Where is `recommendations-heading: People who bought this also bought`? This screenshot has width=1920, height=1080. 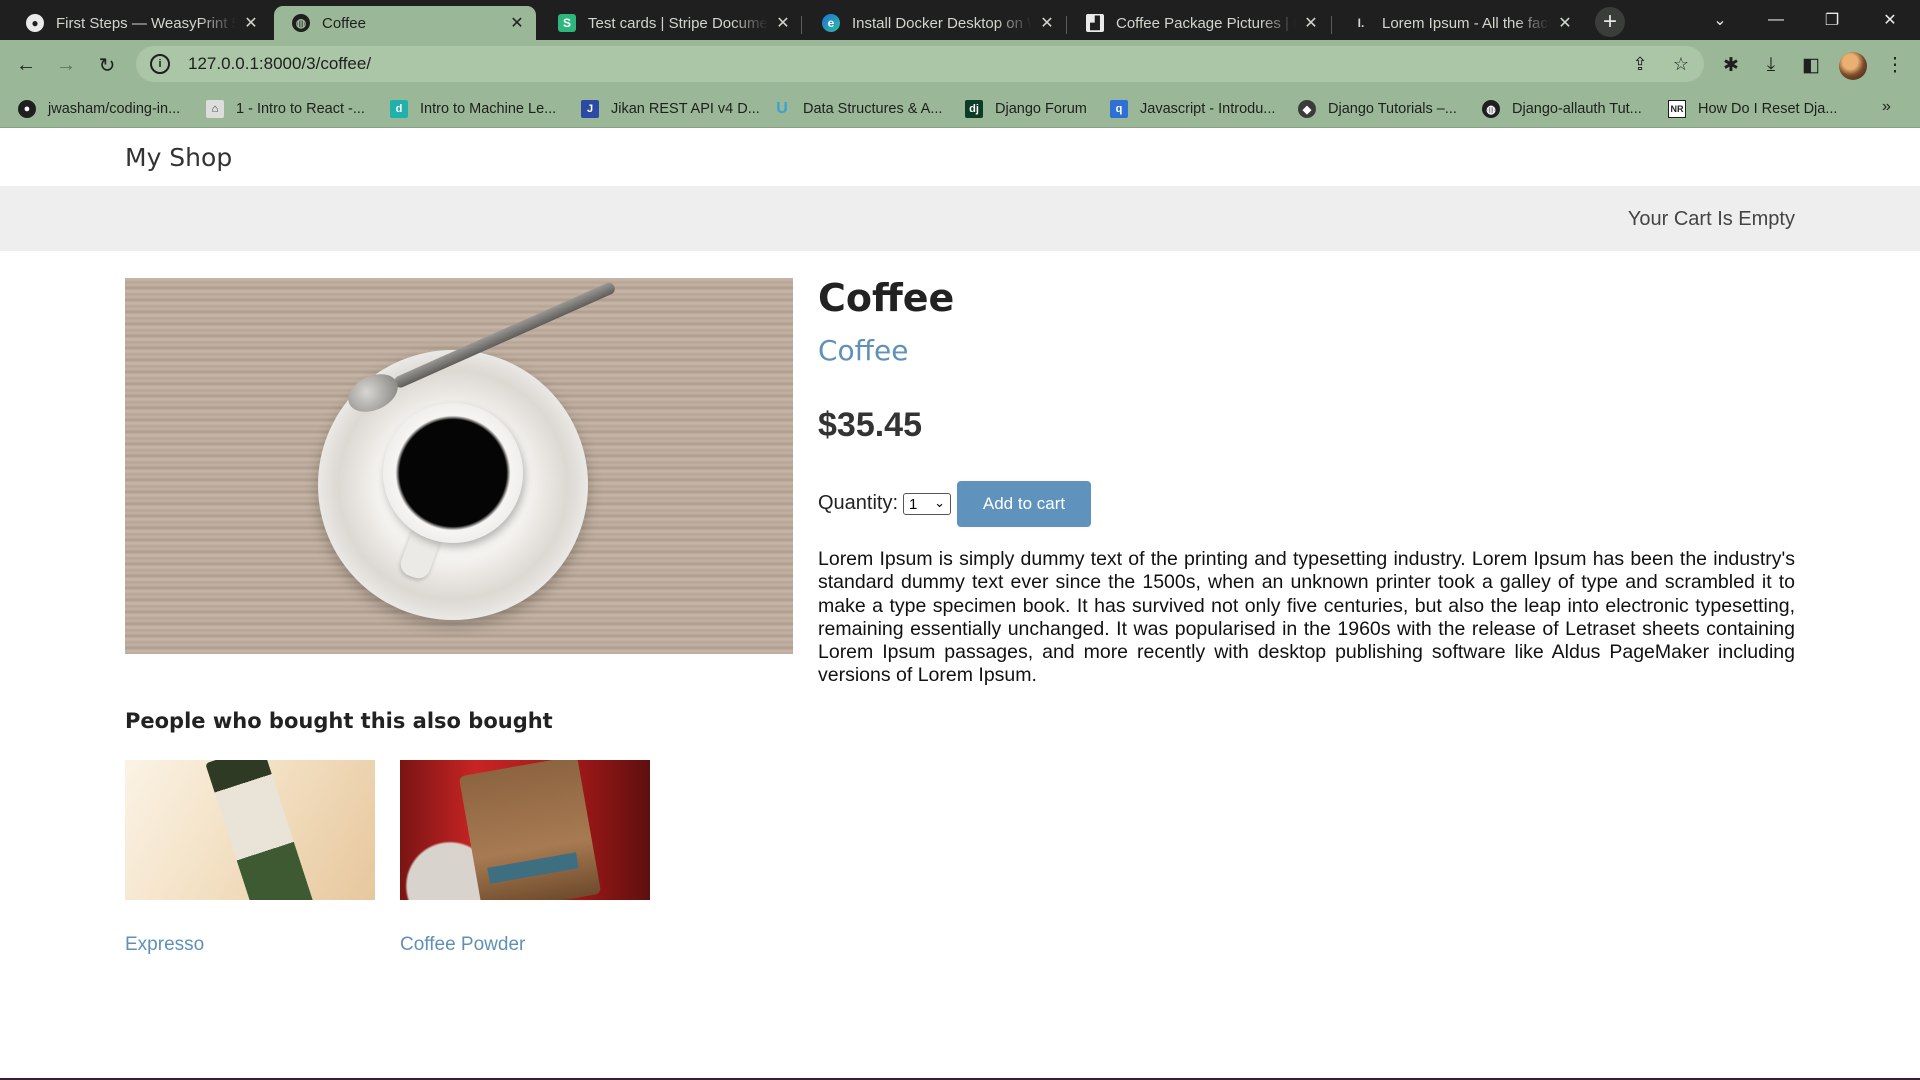
recommendations-heading: People who bought this also bought is located at coordinates (339, 721).